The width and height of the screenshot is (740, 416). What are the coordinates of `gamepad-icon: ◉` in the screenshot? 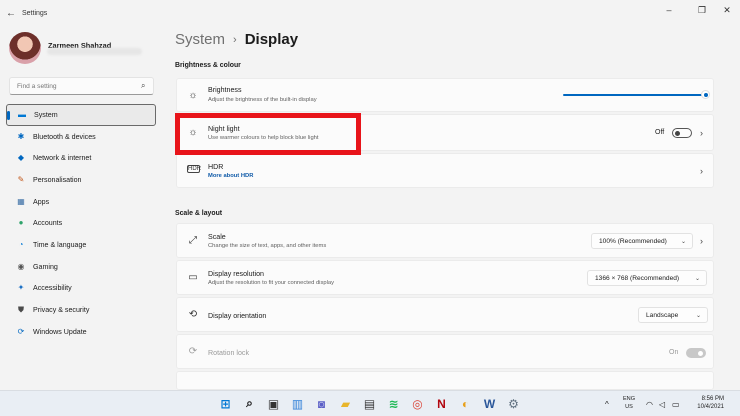 It's located at (21, 266).